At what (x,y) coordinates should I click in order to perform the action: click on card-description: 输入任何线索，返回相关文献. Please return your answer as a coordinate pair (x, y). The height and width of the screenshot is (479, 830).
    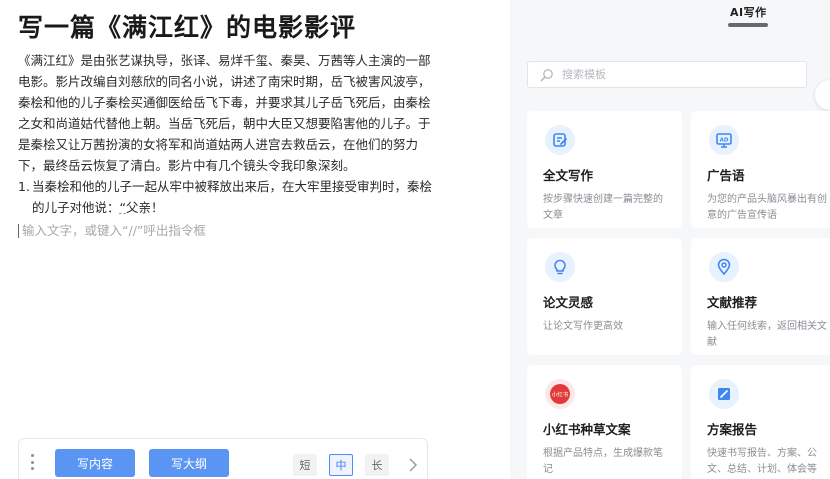
    Looking at the image, I should click on (767, 334).